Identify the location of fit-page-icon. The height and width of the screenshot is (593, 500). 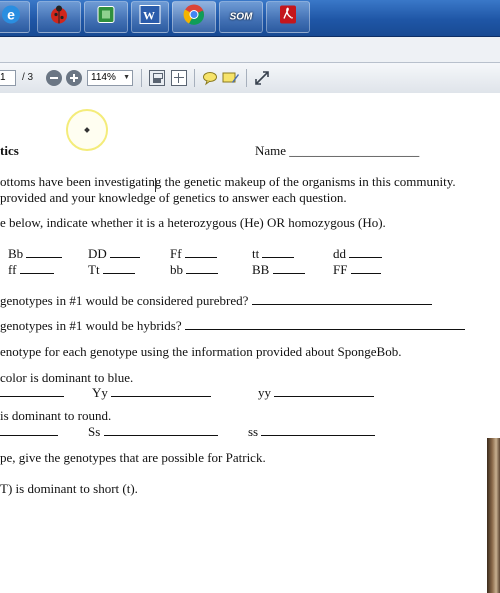
(157, 78).